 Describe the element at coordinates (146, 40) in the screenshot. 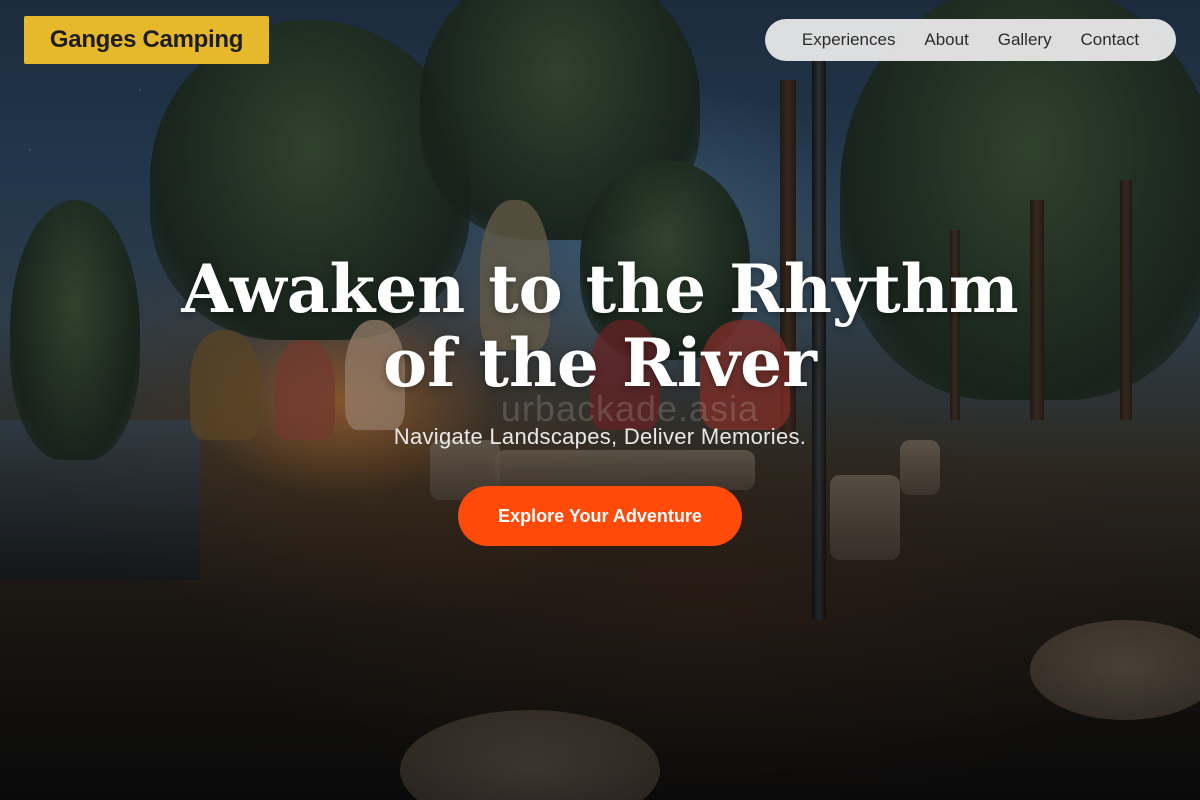

I see `site-logo: Ganges Camping` at that location.